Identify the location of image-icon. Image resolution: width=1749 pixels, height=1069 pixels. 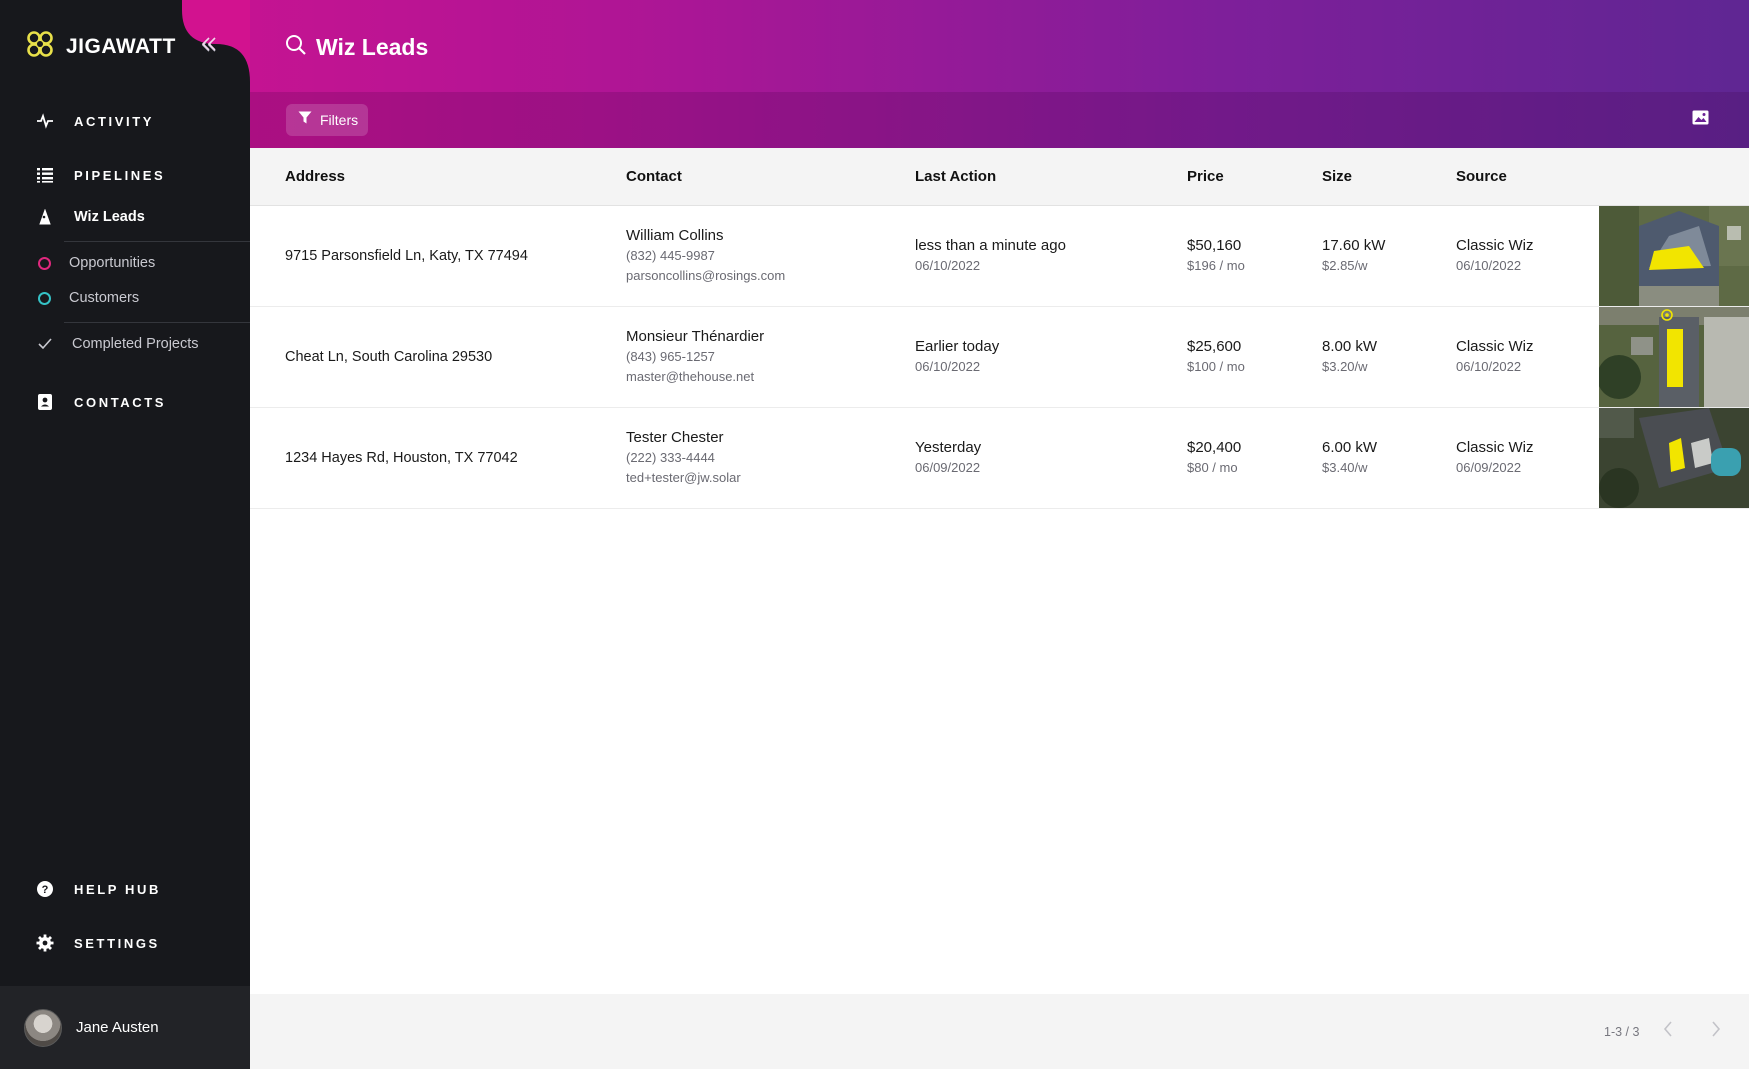
(1700, 119).